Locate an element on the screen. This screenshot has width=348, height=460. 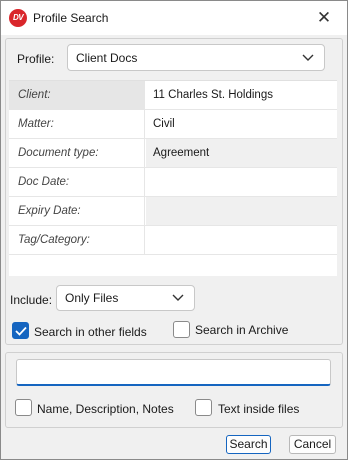
search-other-fields-label: Search in other fields is located at coordinates (90, 332).